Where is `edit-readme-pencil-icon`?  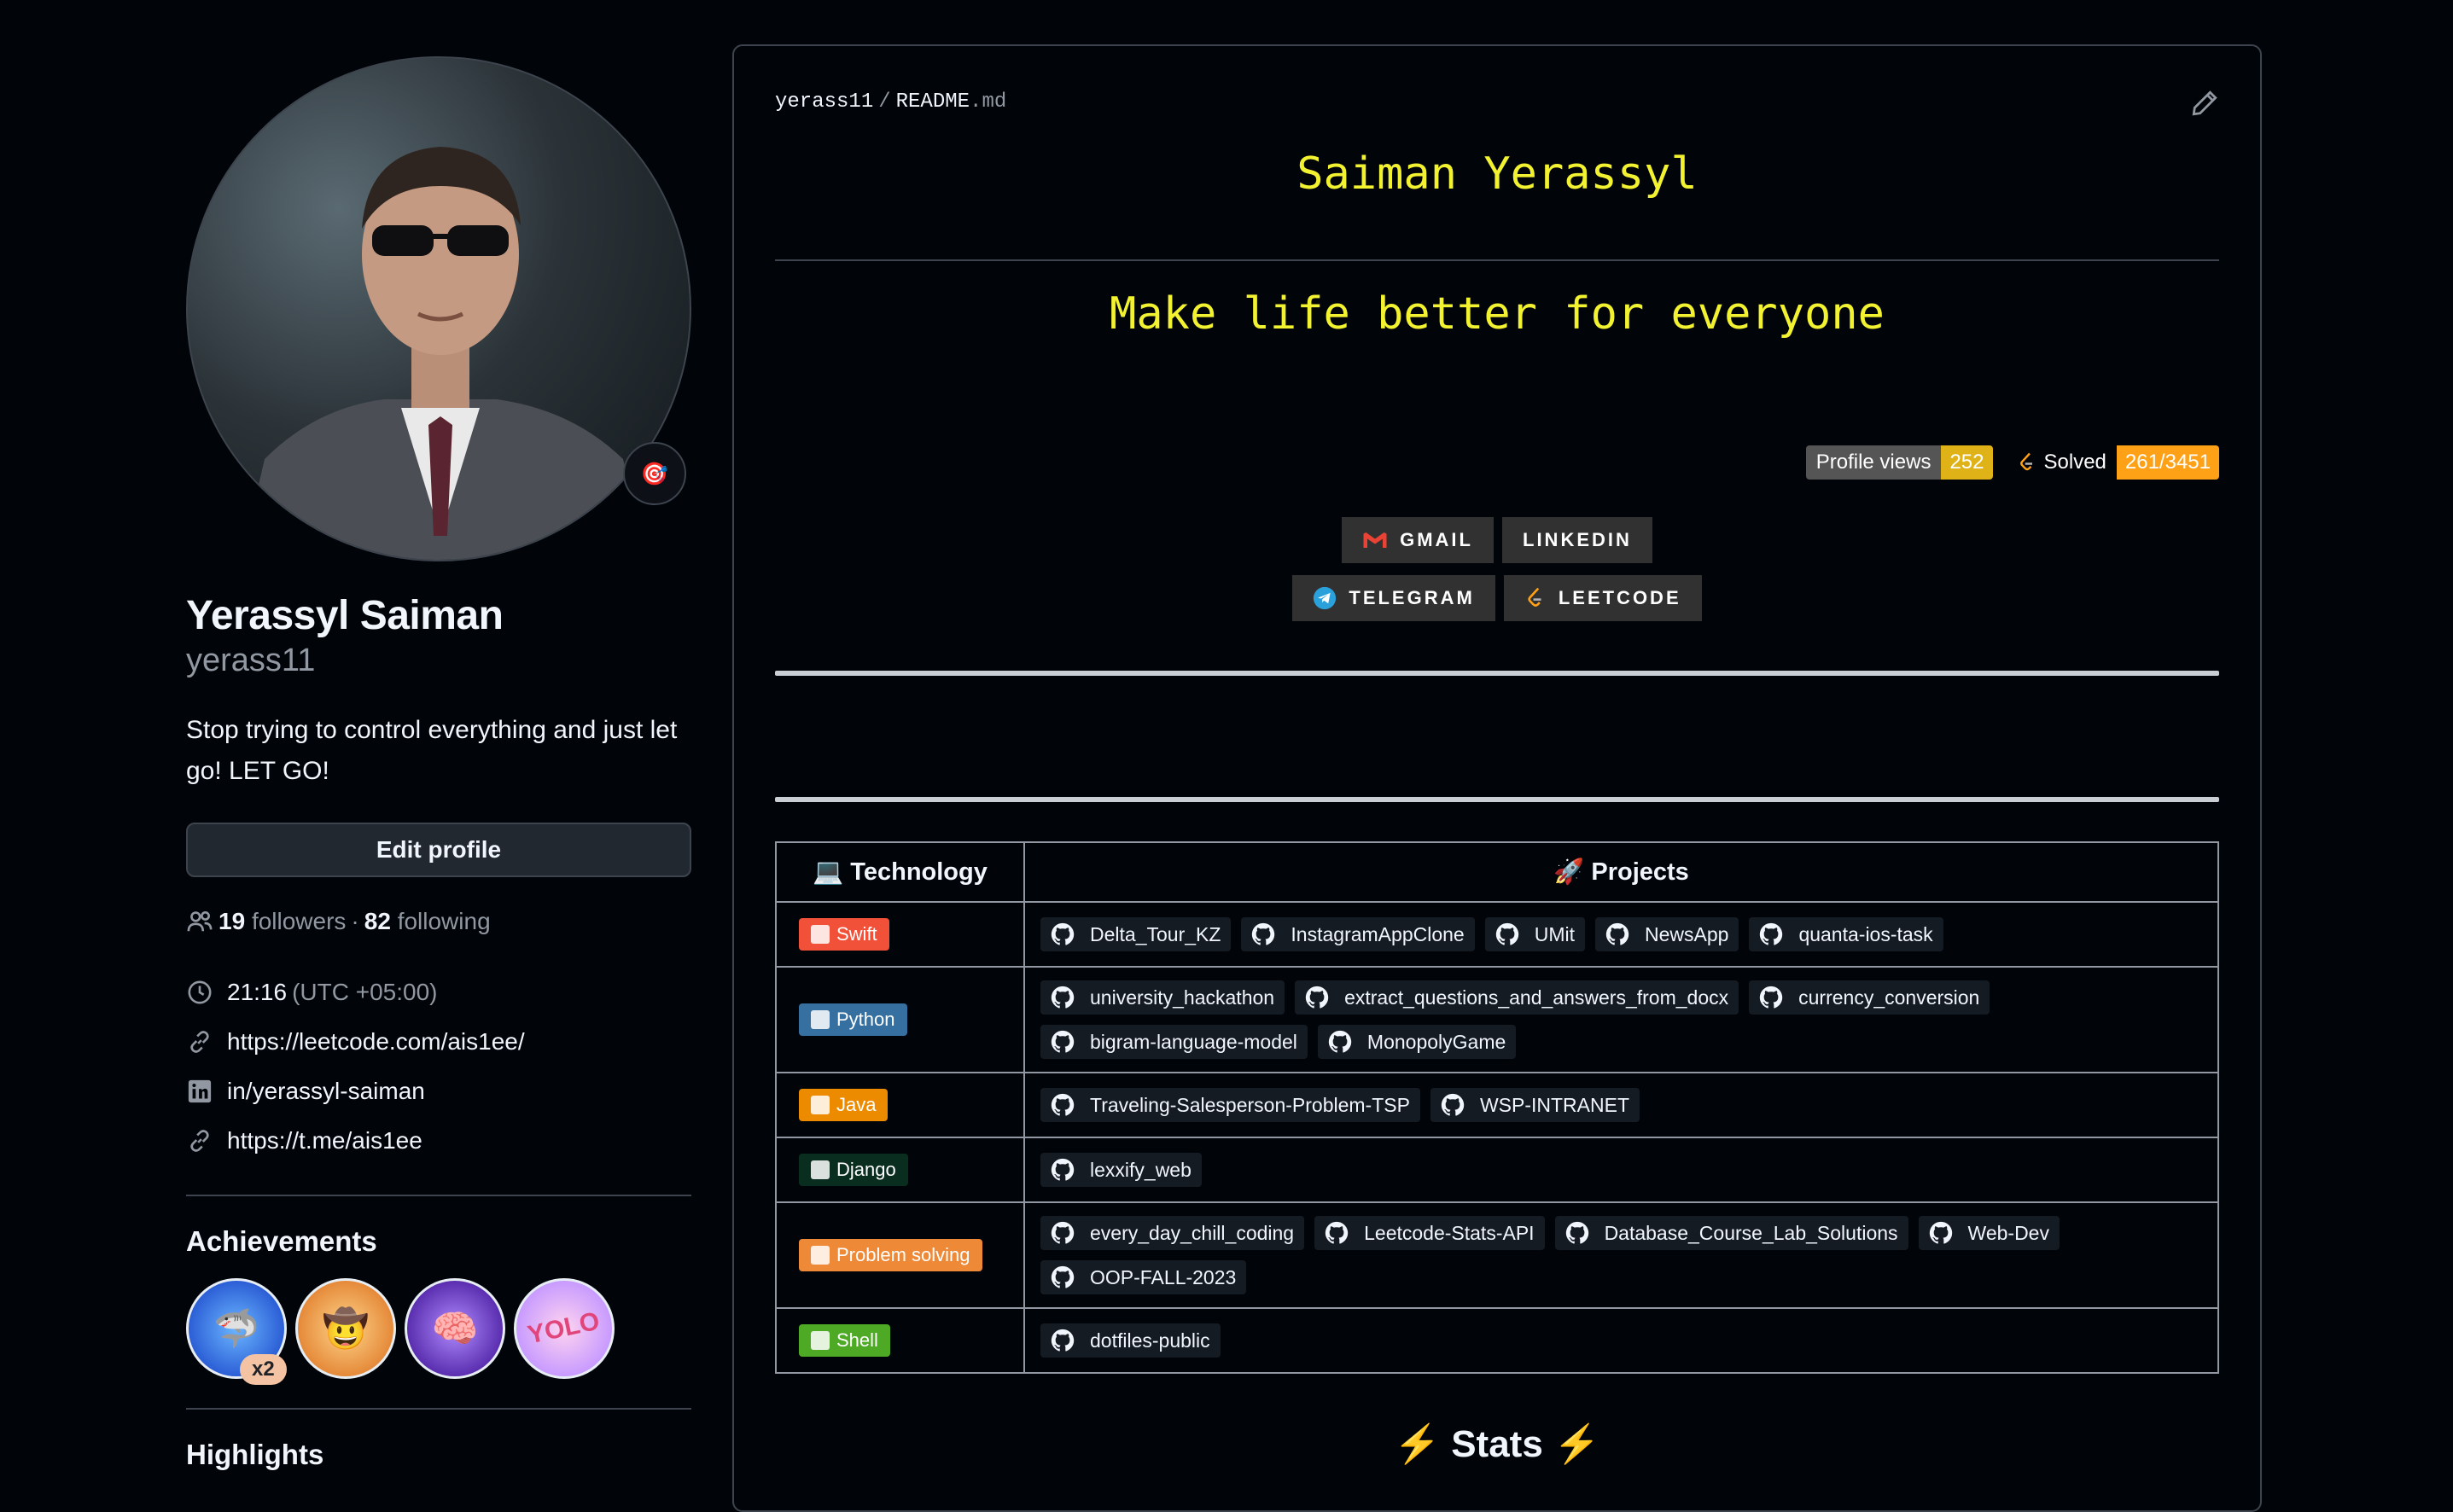
edit-readme-pencil-icon is located at coordinates (2204, 103).